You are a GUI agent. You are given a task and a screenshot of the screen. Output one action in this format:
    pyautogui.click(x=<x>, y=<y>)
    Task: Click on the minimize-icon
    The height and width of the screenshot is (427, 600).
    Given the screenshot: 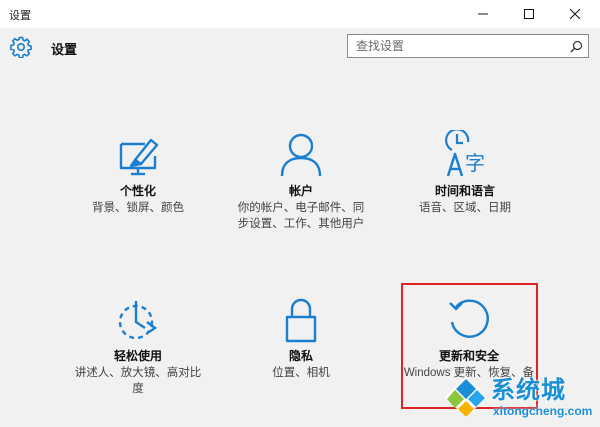 What is the action you would take?
    pyautogui.click(x=483, y=14)
    